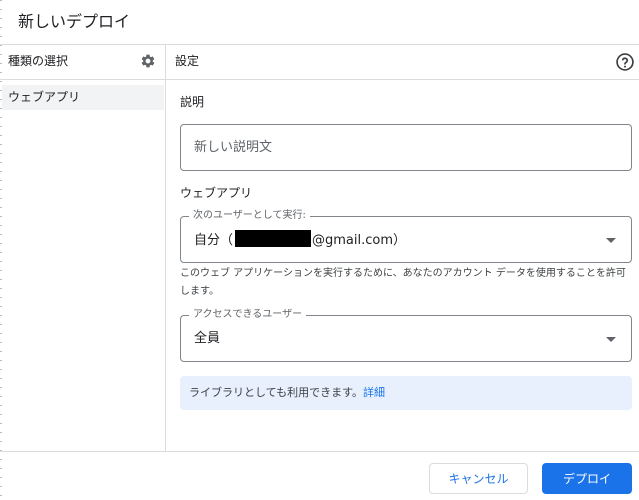 This screenshot has height=500, width=639. I want to click on type-item-label: ウェブアプリ, so click(44, 97).